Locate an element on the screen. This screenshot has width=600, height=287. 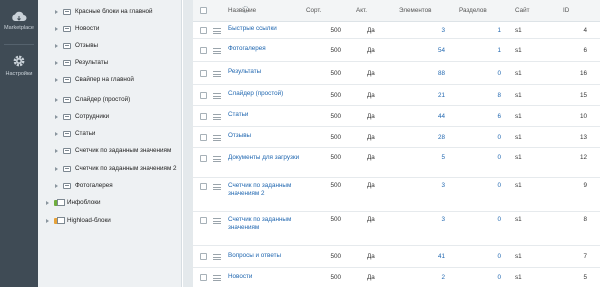
table-row: Отзывы 500 Да 28 0 s1 13 is located at coordinates (396, 137).